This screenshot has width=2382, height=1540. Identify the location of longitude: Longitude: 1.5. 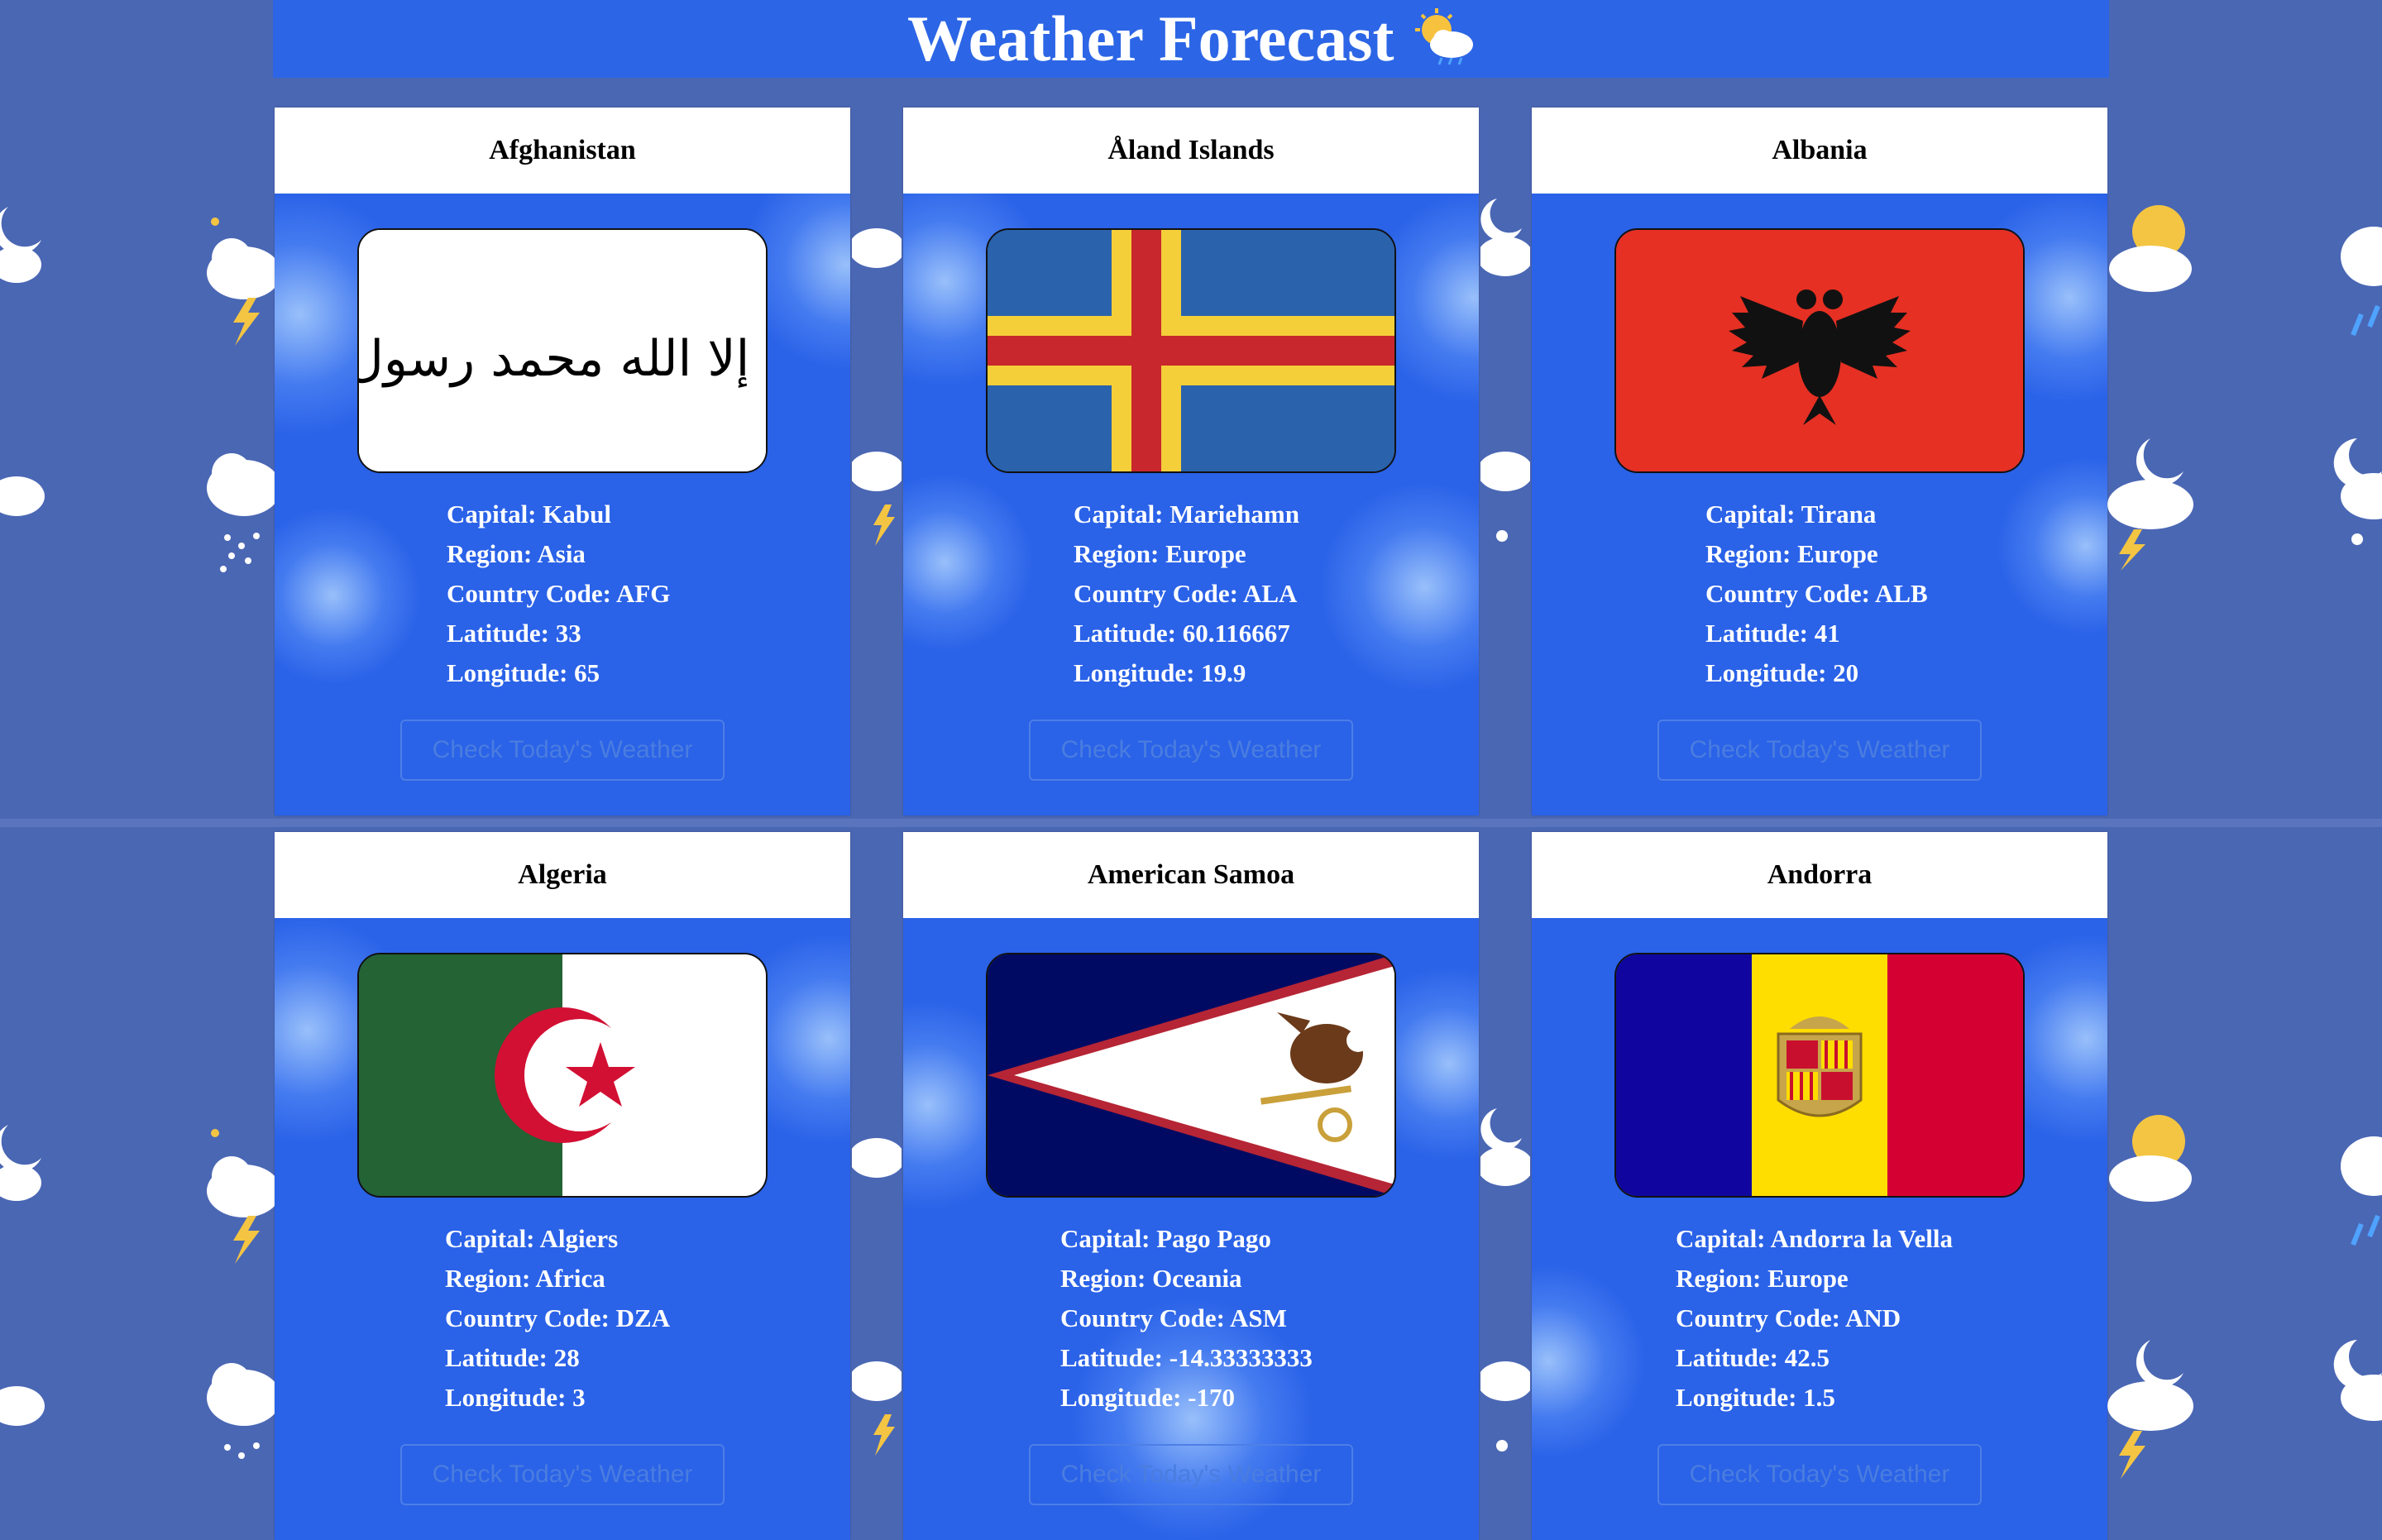
(1756, 1397).